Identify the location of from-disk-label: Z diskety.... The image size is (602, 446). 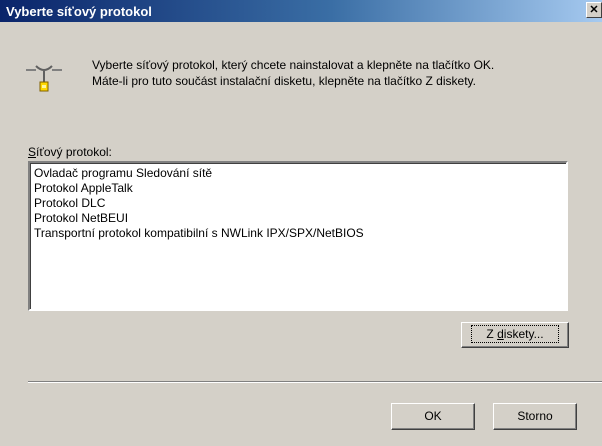
(515, 334).